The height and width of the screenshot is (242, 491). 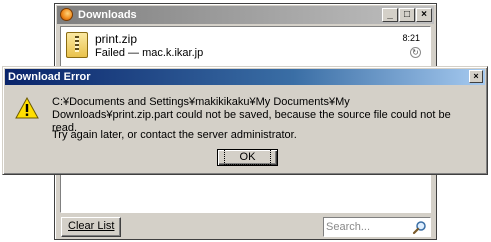 I want to click on search-box, so click(x=377, y=227).